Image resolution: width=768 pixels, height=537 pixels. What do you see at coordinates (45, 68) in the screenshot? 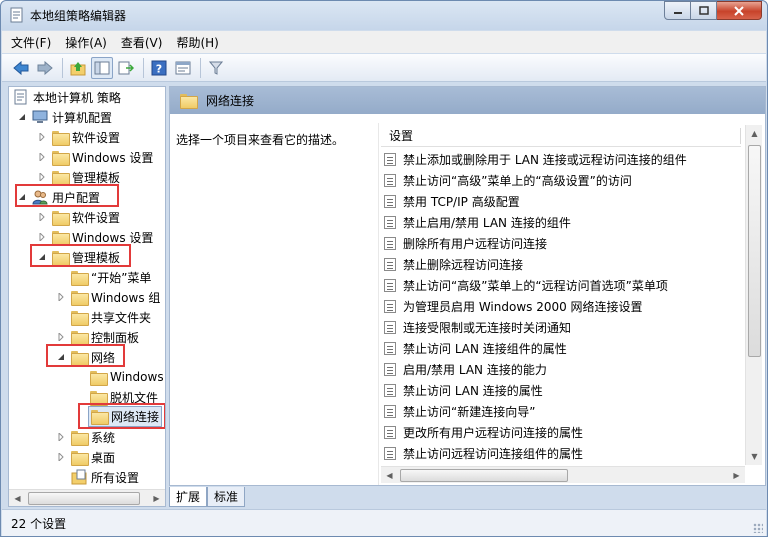
I see `forward-button` at bounding box center [45, 68].